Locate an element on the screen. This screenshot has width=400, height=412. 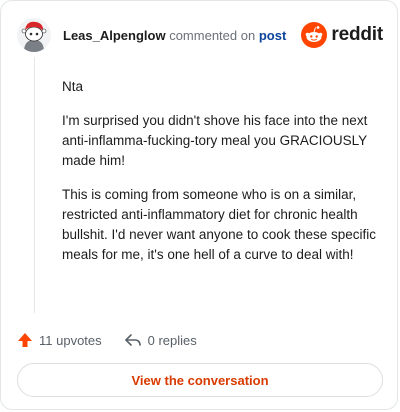
reply-stat: 0 replies is located at coordinates (160, 340).